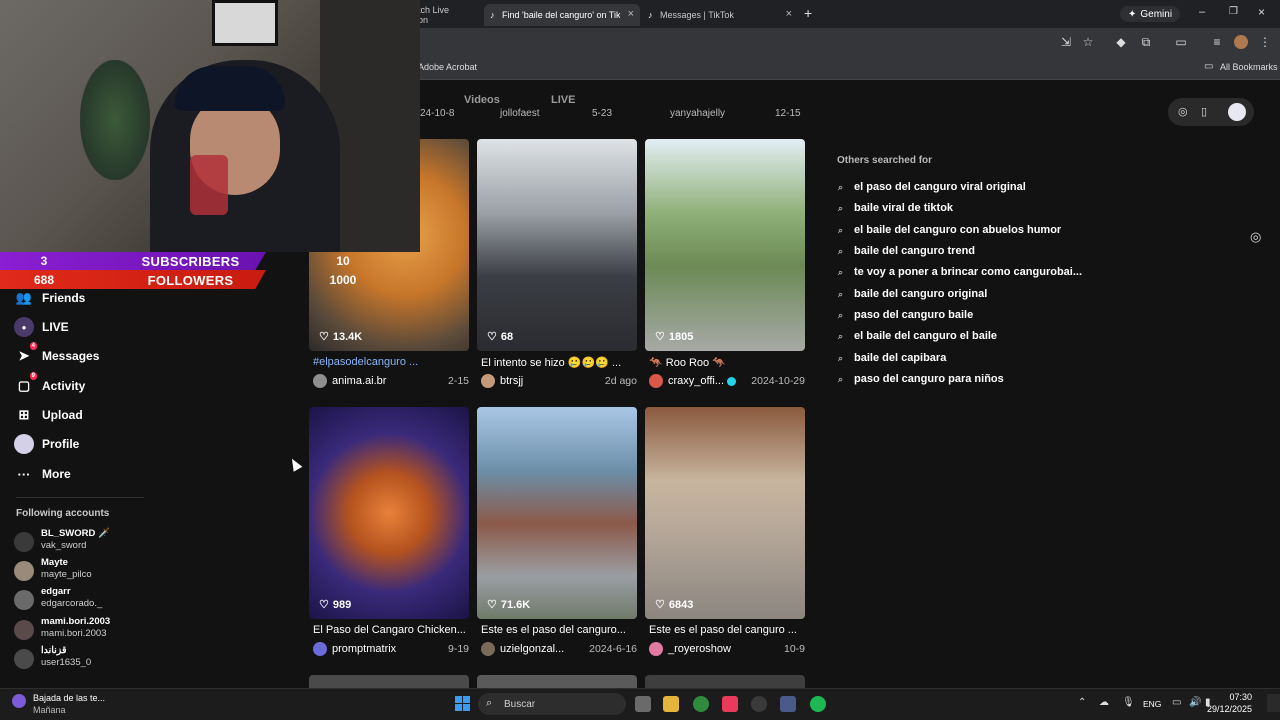  I want to click on tab-tiktok-search: ♪ Find 'baile del canguro' on TikTok ×, so click(562, 15).